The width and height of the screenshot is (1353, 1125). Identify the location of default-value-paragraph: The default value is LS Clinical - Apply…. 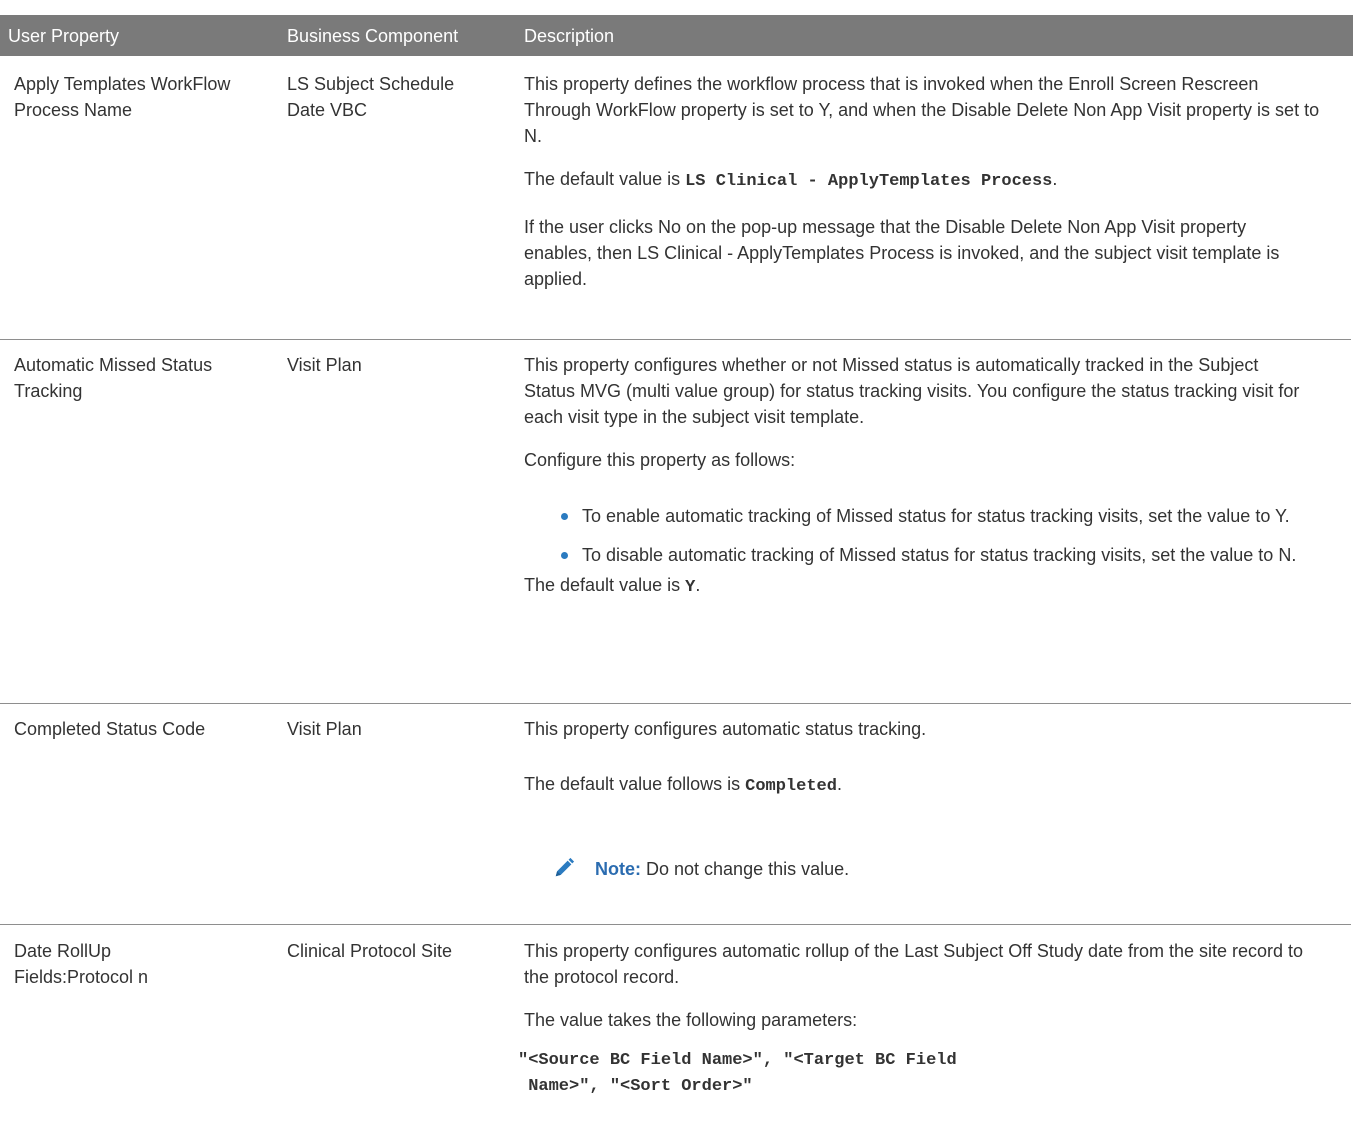
(924, 180).